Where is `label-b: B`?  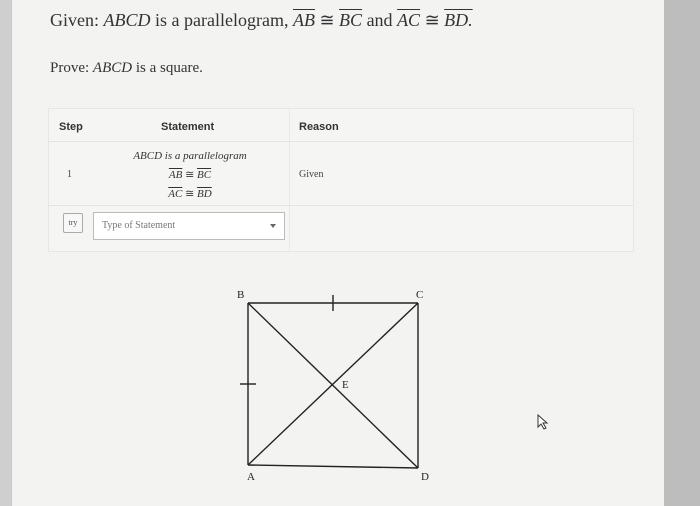 label-b: B is located at coordinates (240, 295).